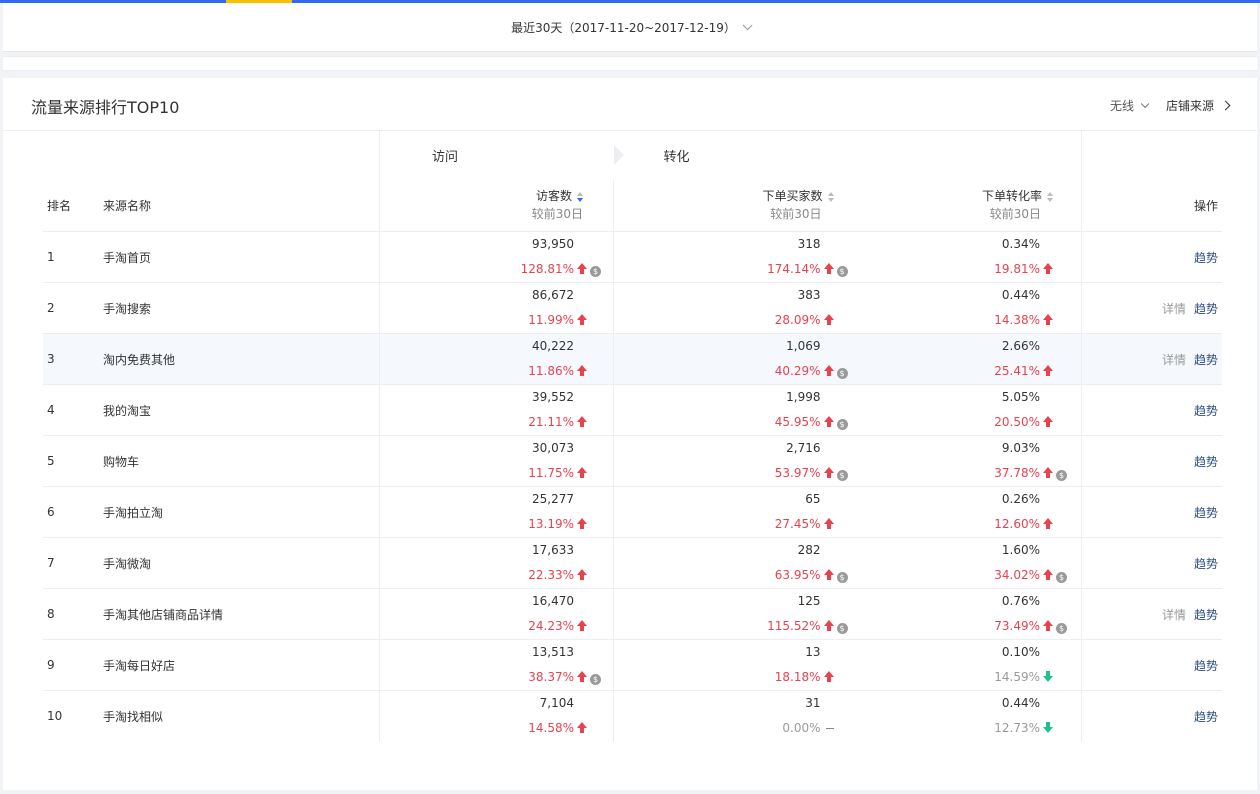 Image resolution: width=1260 pixels, height=794 pixels. What do you see at coordinates (1225, 105) in the screenshot?
I see `chevron-right-icon` at bounding box center [1225, 105].